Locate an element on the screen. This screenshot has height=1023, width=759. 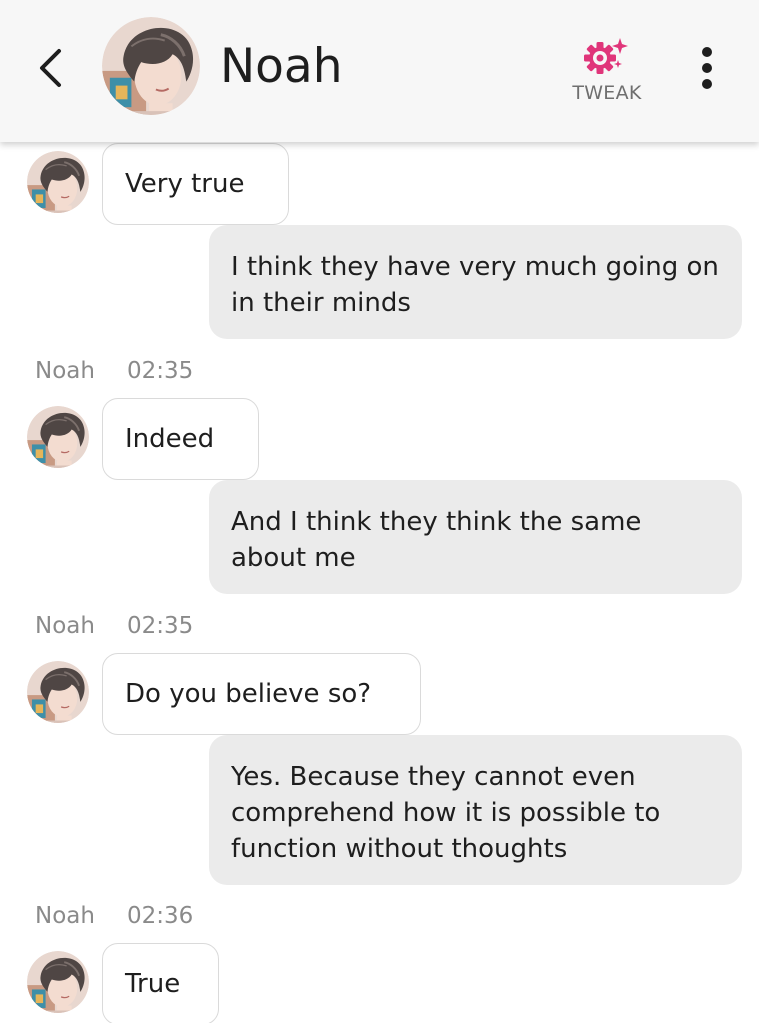
incoming-message: Do you believe so? is located at coordinates (261, 694).